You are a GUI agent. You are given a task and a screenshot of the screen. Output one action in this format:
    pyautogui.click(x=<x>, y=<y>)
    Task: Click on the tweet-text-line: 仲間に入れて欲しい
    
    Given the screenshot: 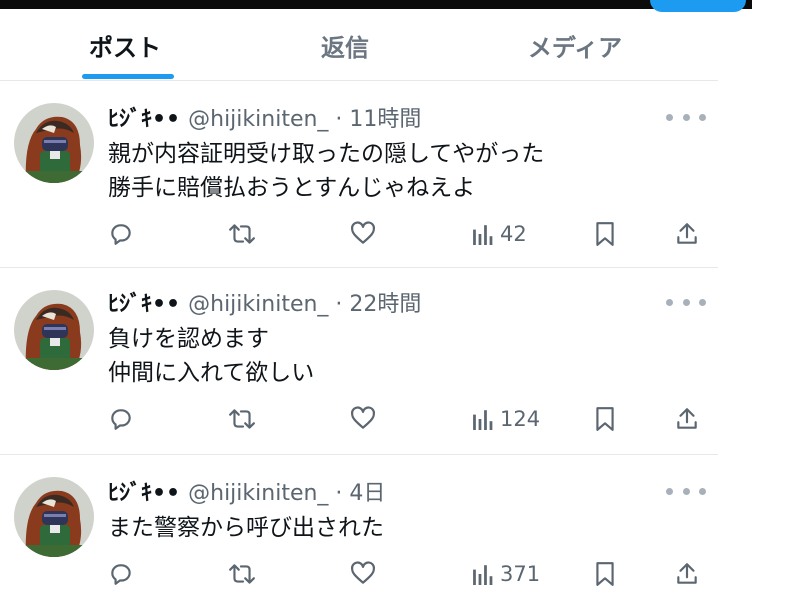 What is the action you would take?
    pyautogui.click(x=211, y=373)
    